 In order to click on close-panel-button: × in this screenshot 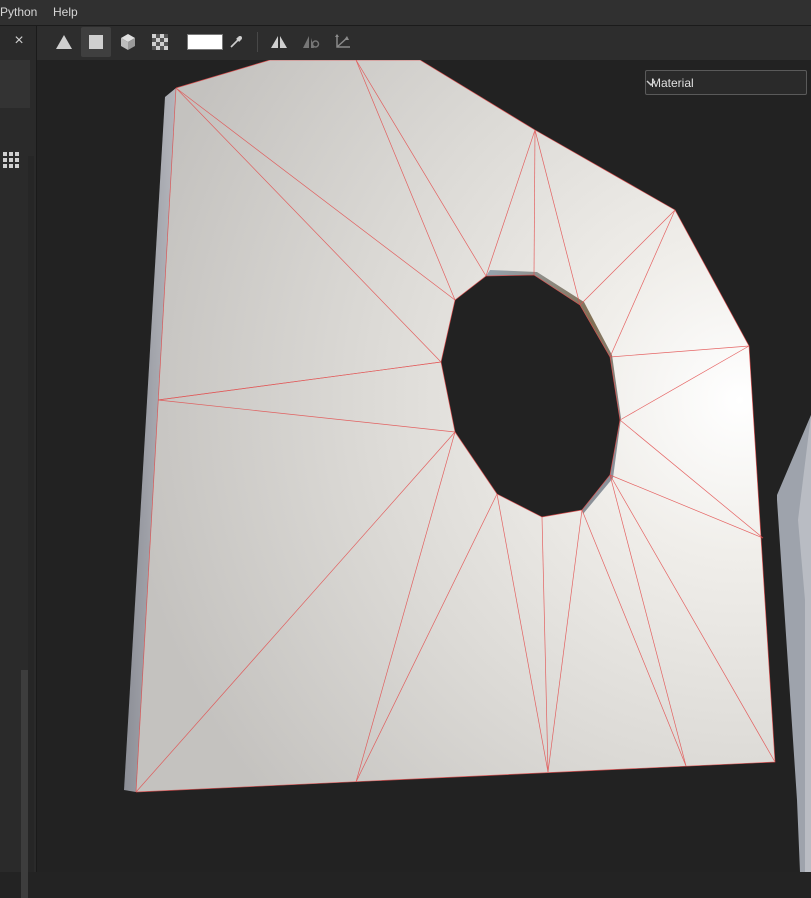, I will do `click(19, 41)`.